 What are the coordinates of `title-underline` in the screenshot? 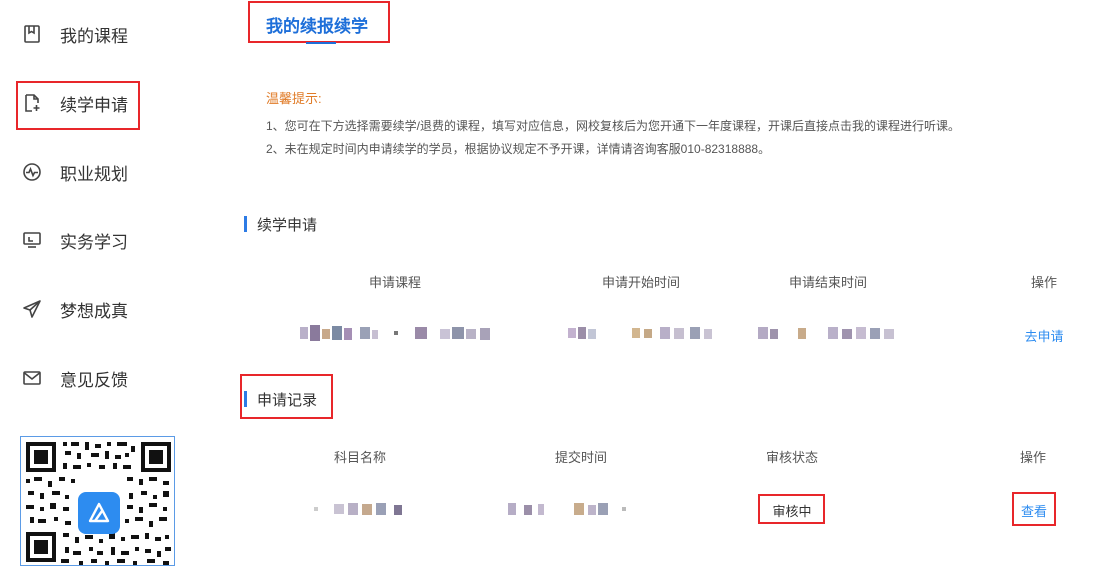 It's located at (321, 43).